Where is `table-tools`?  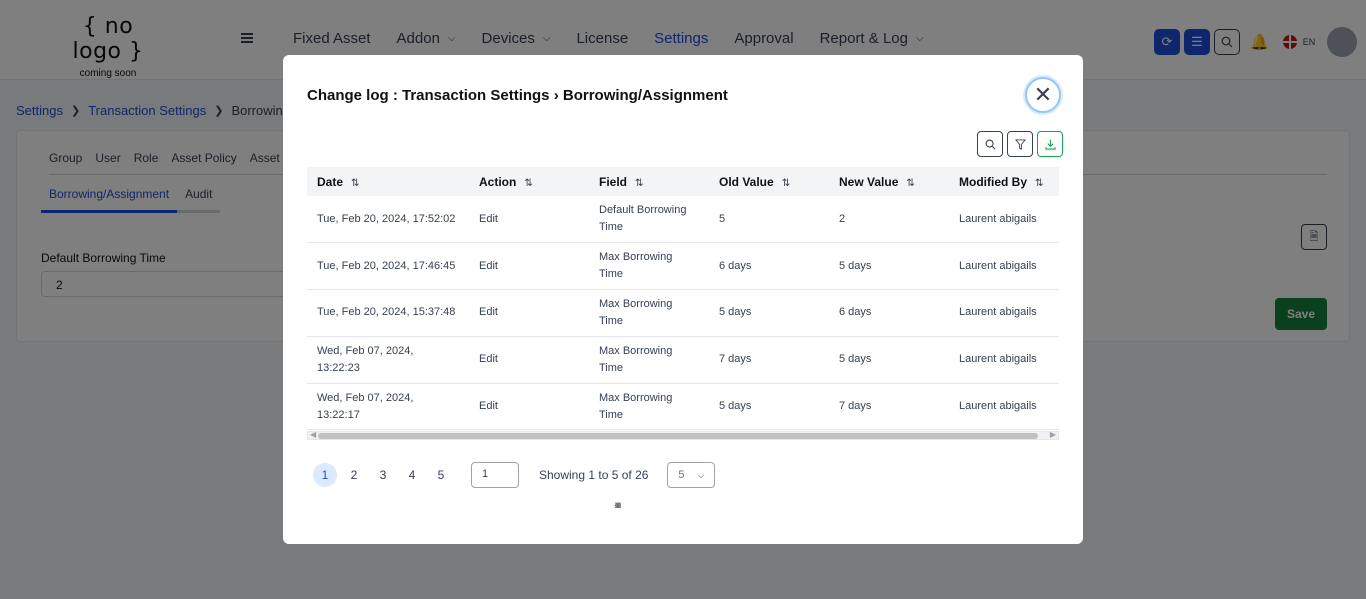 table-tools is located at coordinates (1018, 144).